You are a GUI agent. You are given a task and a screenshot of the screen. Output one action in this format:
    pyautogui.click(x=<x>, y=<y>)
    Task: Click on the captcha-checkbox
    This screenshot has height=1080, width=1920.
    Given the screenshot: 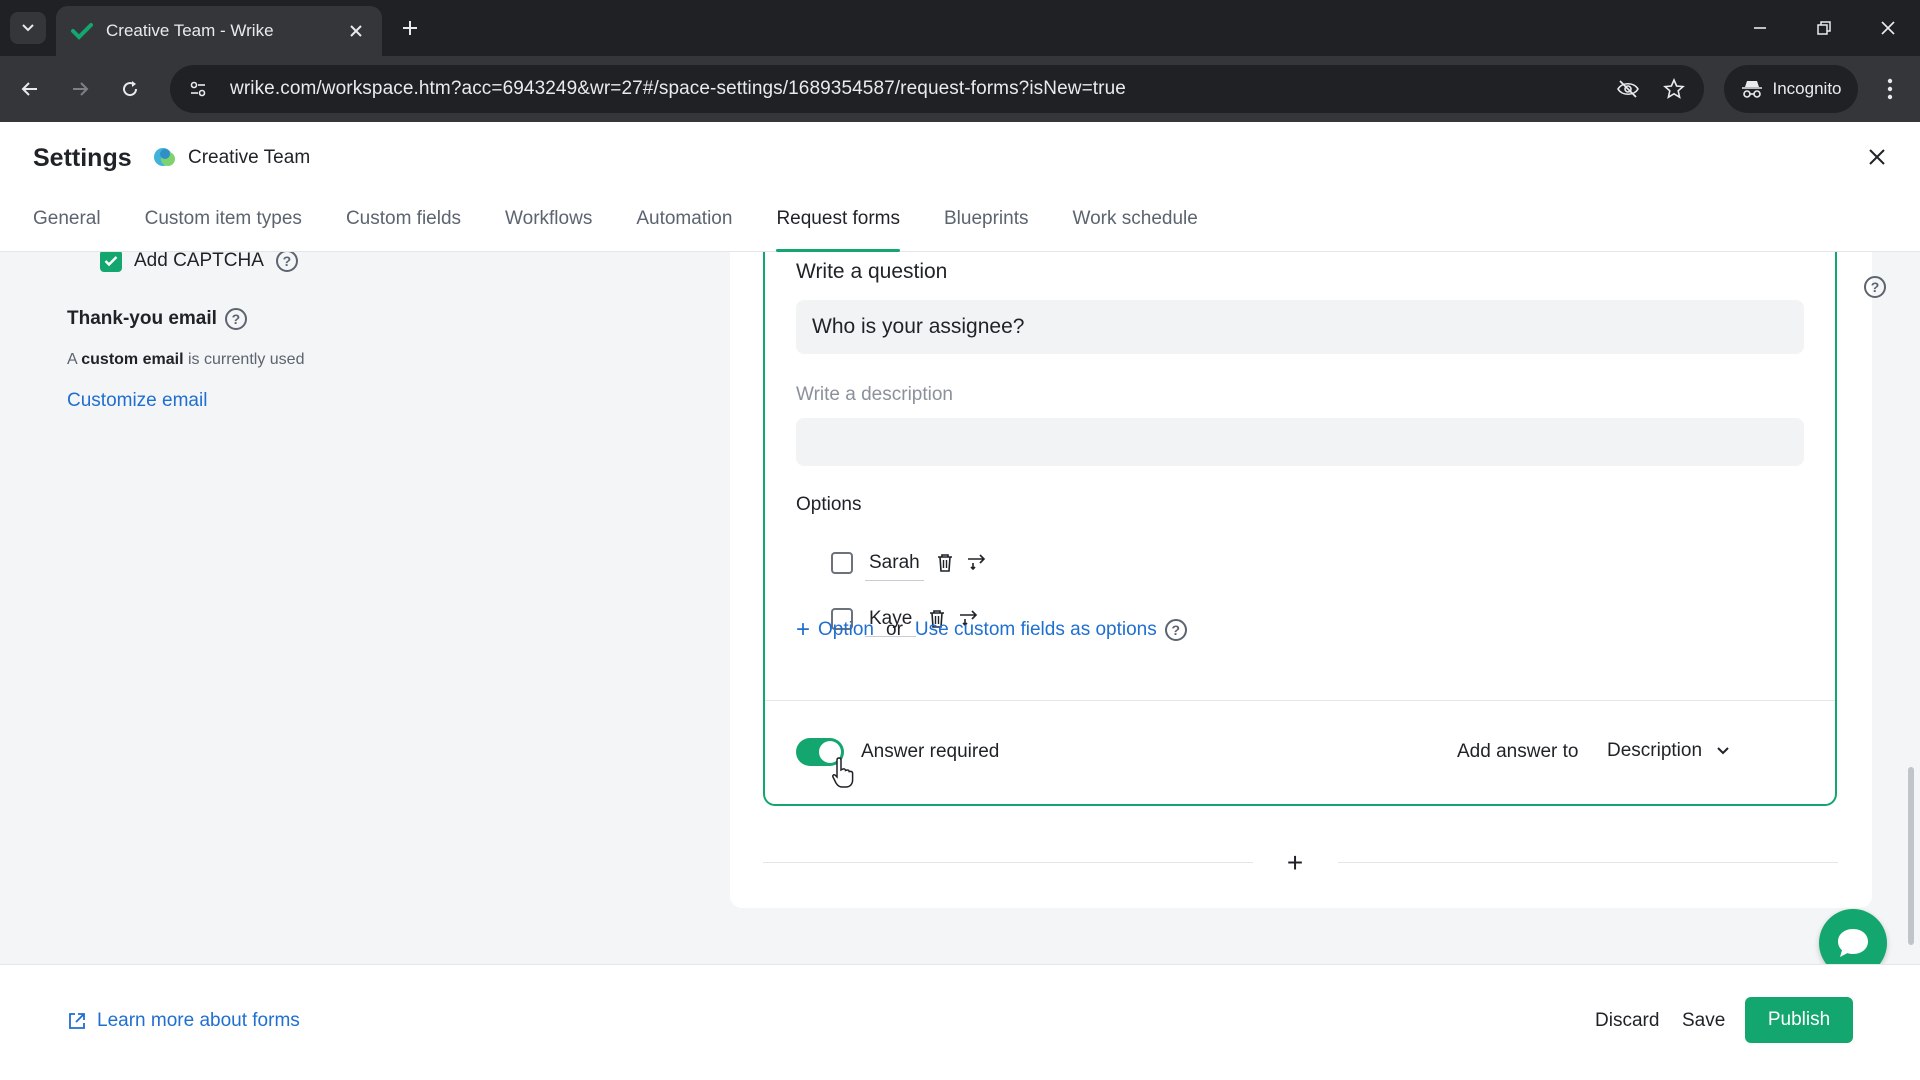 What is the action you would take?
    pyautogui.click(x=111, y=262)
    